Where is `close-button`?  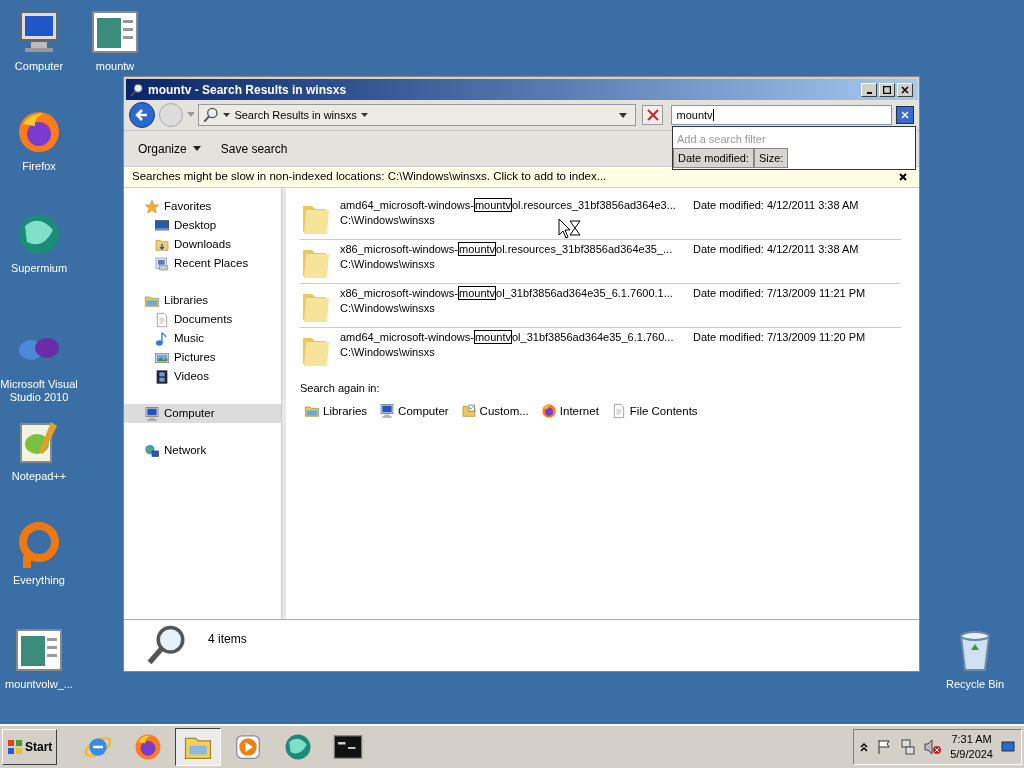 close-button is located at coordinates (905, 89).